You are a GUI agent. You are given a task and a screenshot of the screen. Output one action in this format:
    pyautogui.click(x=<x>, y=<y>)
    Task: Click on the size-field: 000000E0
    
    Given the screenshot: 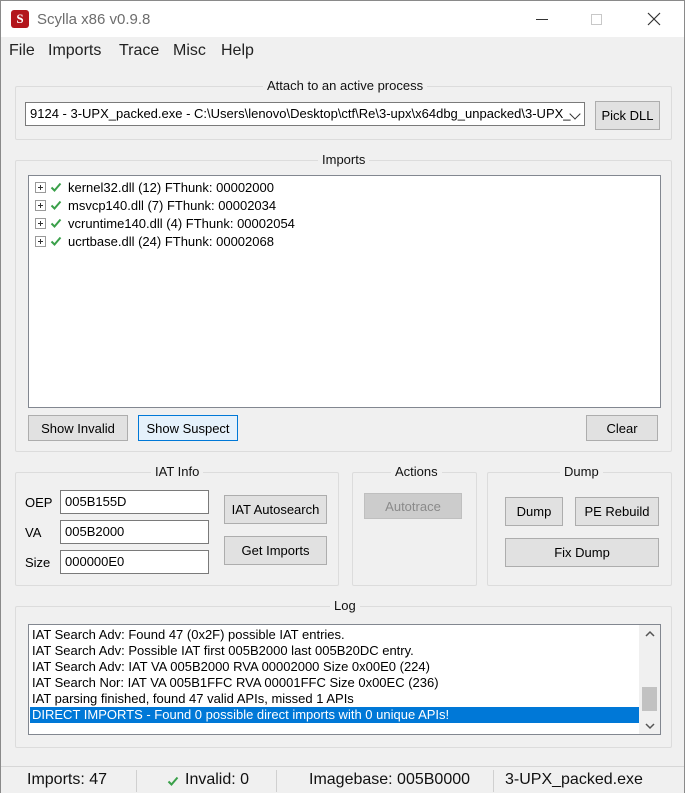 What is the action you would take?
    pyautogui.click(x=134, y=562)
    